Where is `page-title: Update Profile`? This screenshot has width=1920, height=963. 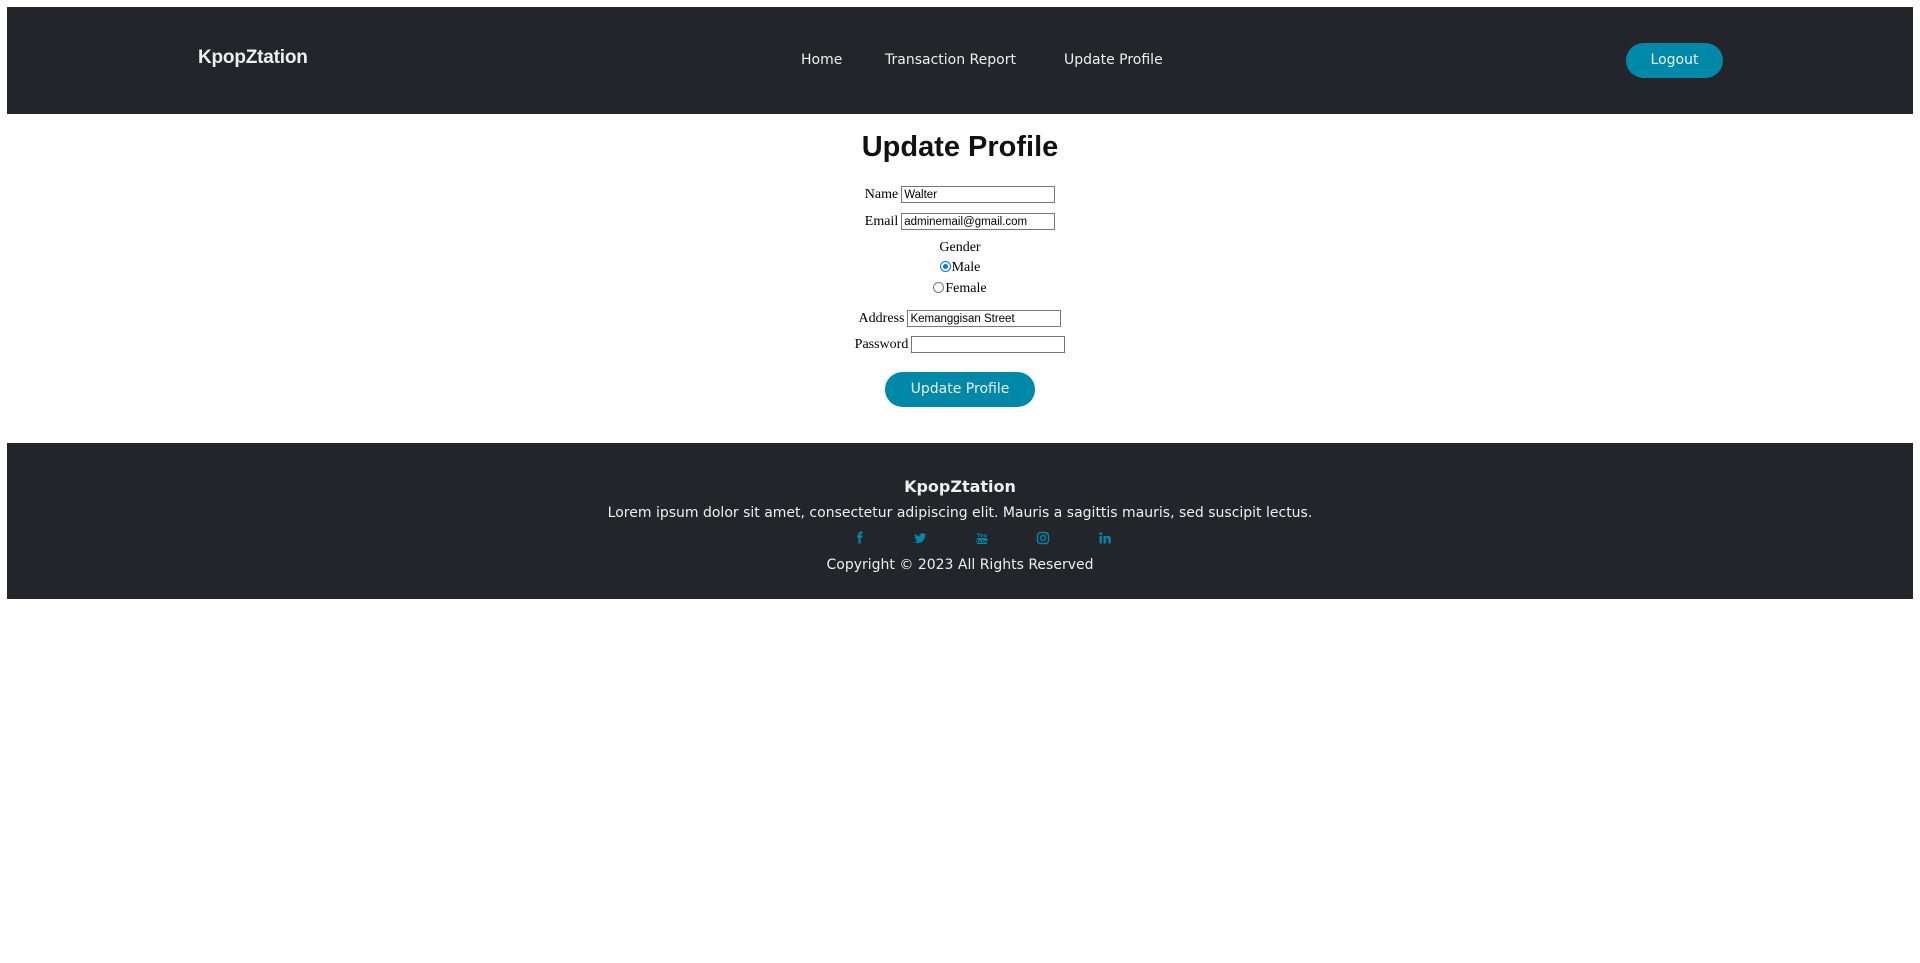 page-title: Update Profile is located at coordinates (960, 147).